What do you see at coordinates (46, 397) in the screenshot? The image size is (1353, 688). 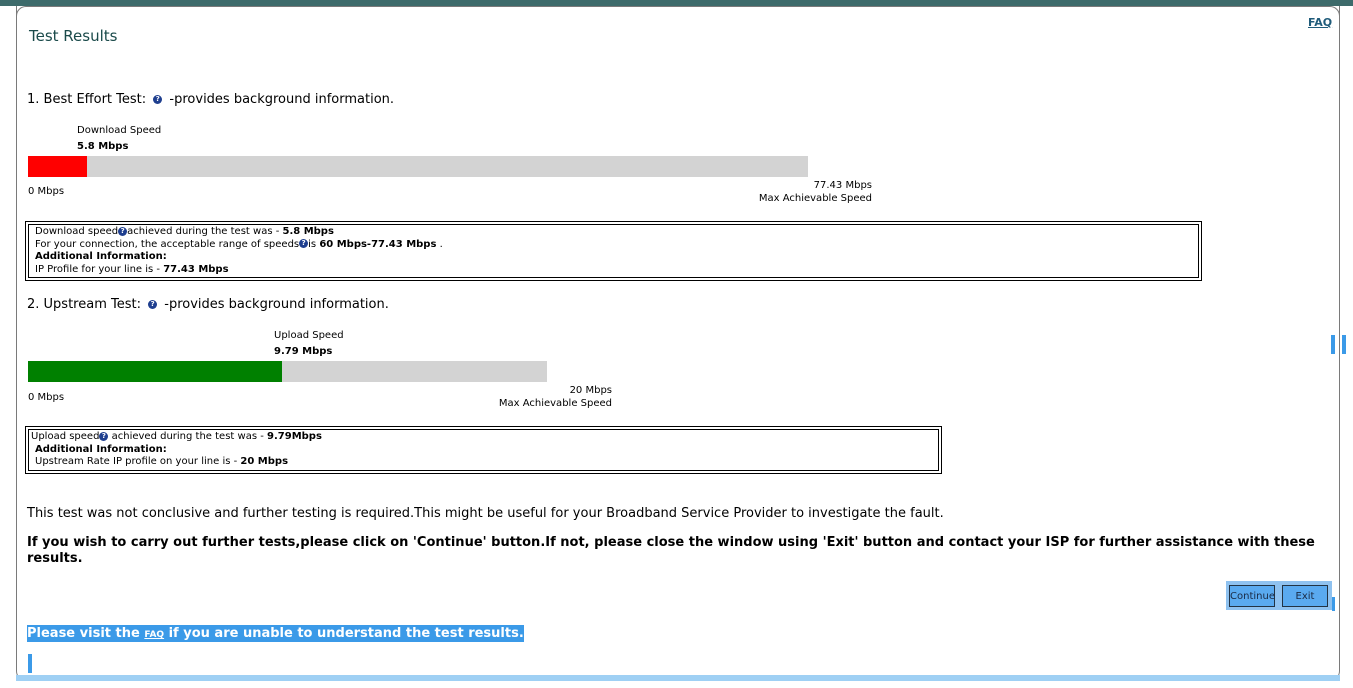 I see `upload-min-label: 0 Mbps` at bounding box center [46, 397].